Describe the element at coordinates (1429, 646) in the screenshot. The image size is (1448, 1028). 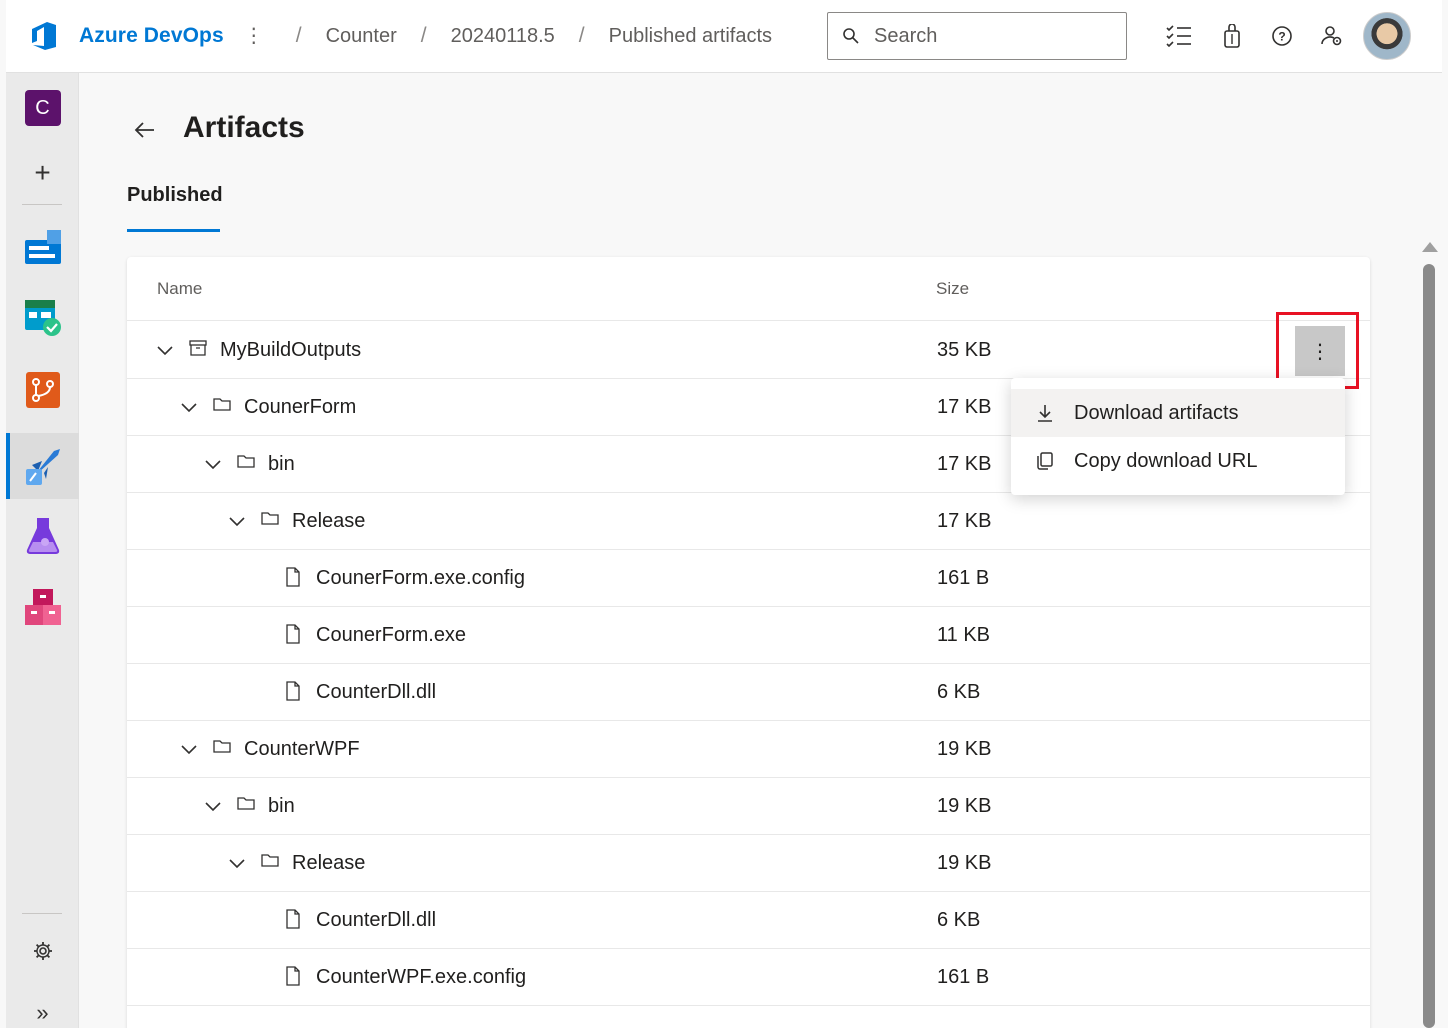
I see `scrollbar-thumb` at that location.